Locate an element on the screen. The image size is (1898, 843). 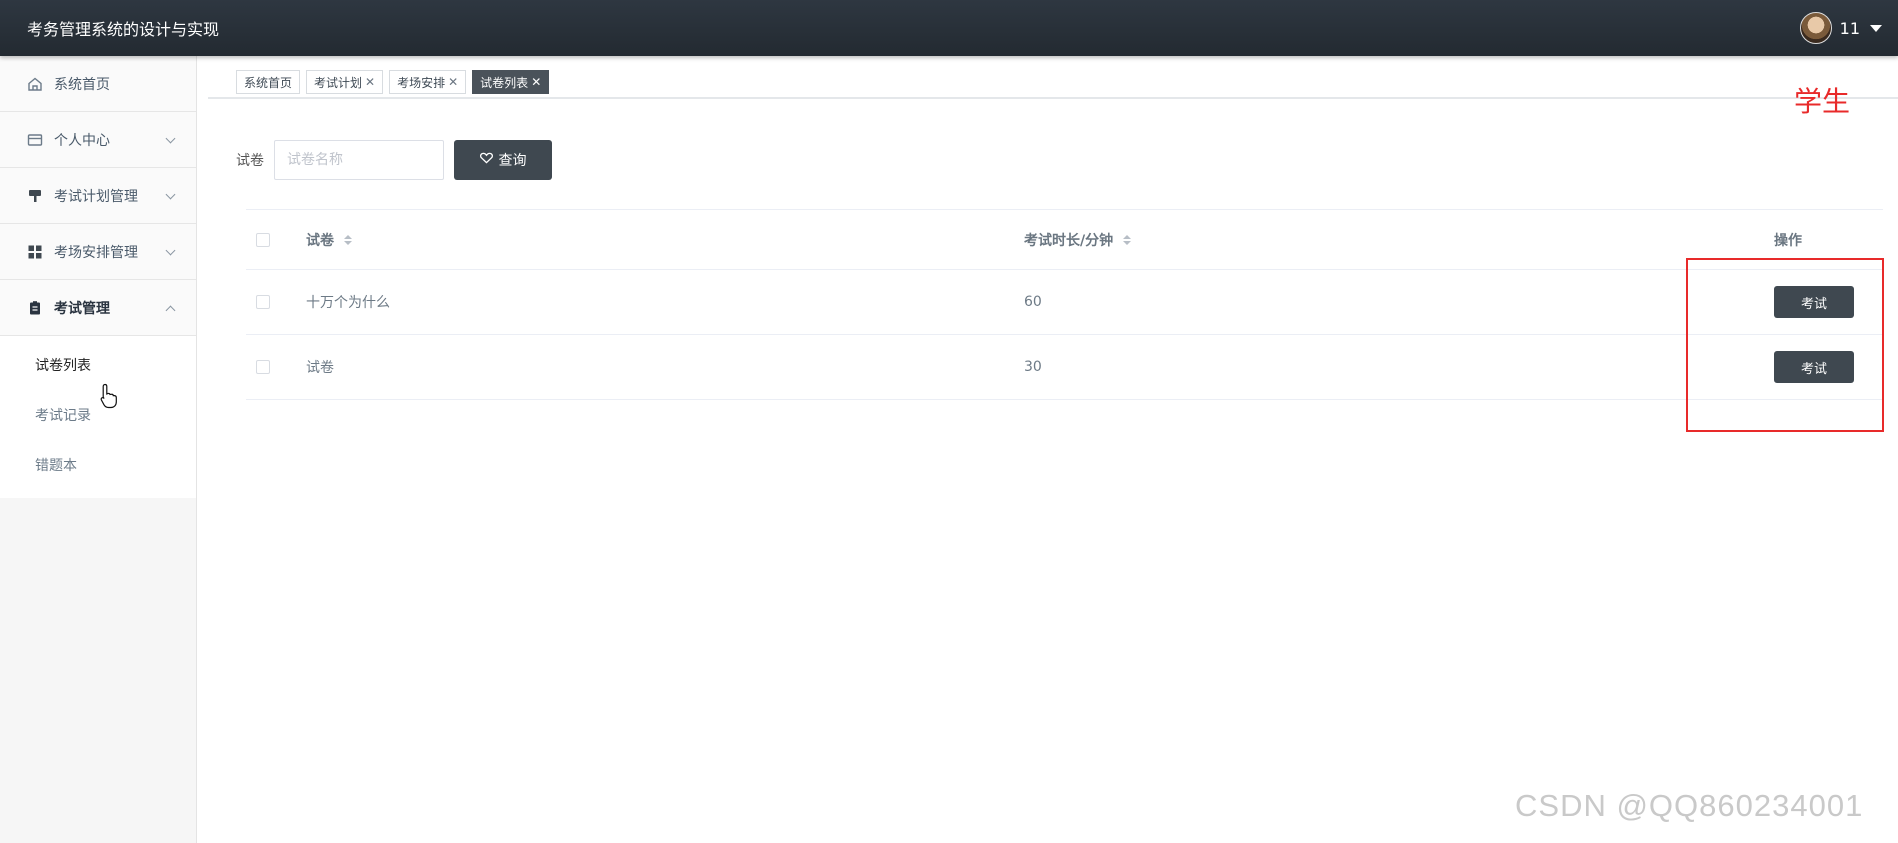
annotation-highlight-box is located at coordinates (1785, 345).